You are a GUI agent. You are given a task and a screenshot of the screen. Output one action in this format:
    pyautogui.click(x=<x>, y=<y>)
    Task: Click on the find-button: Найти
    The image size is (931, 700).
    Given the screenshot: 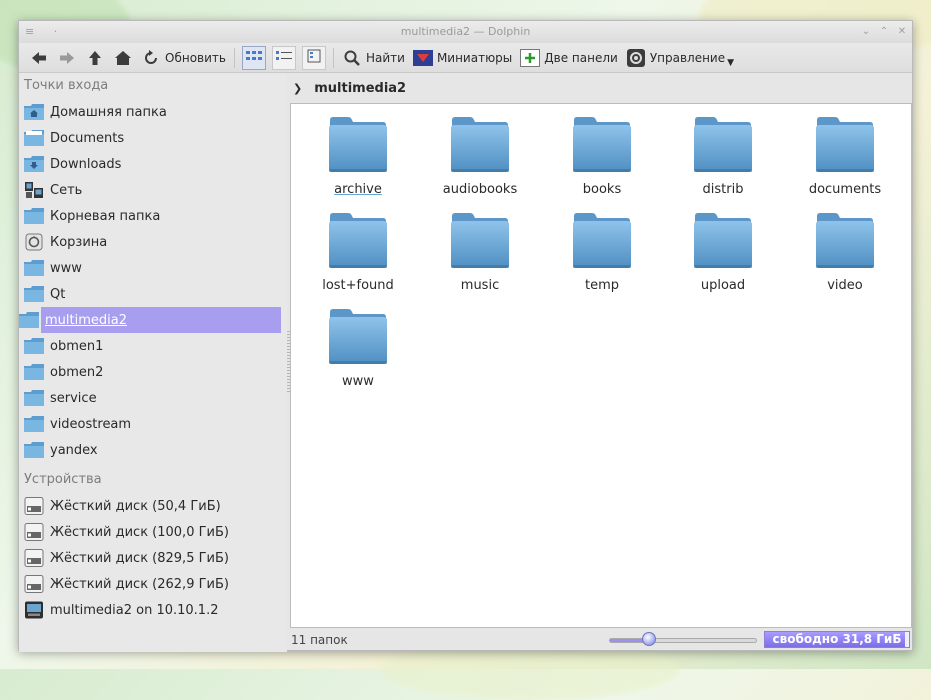 What is the action you would take?
    pyautogui.click(x=373, y=58)
    